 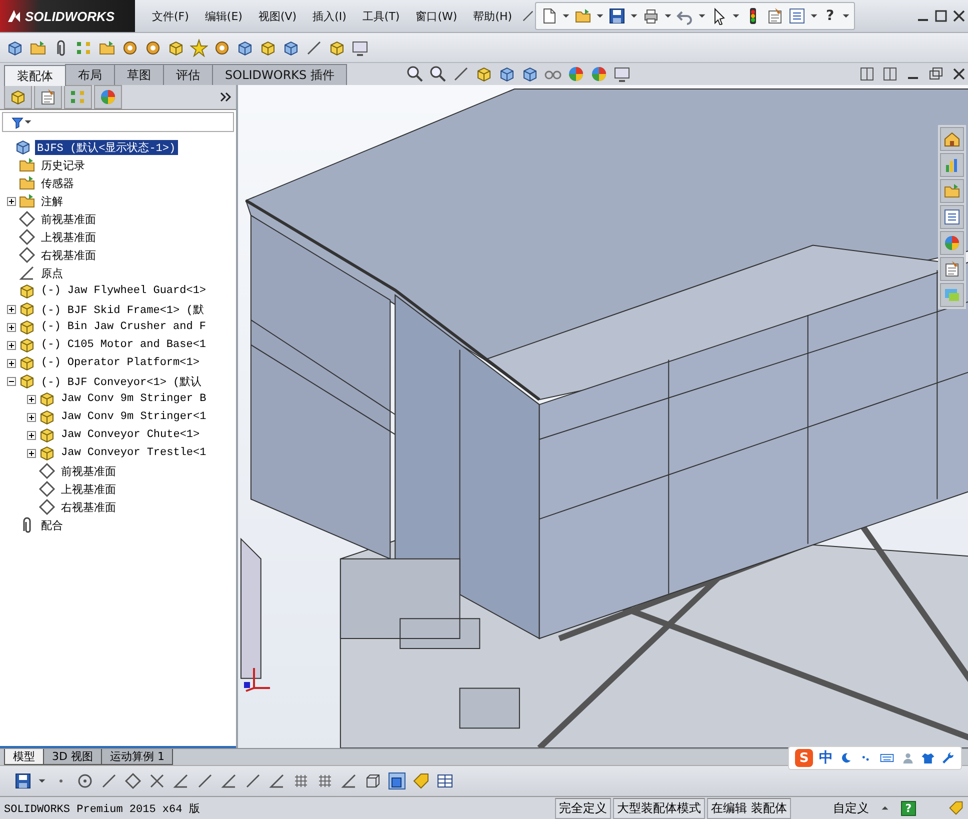 What do you see at coordinates (830, 16) in the screenshot?
I see `help-menu: ?` at bounding box center [830, 16].